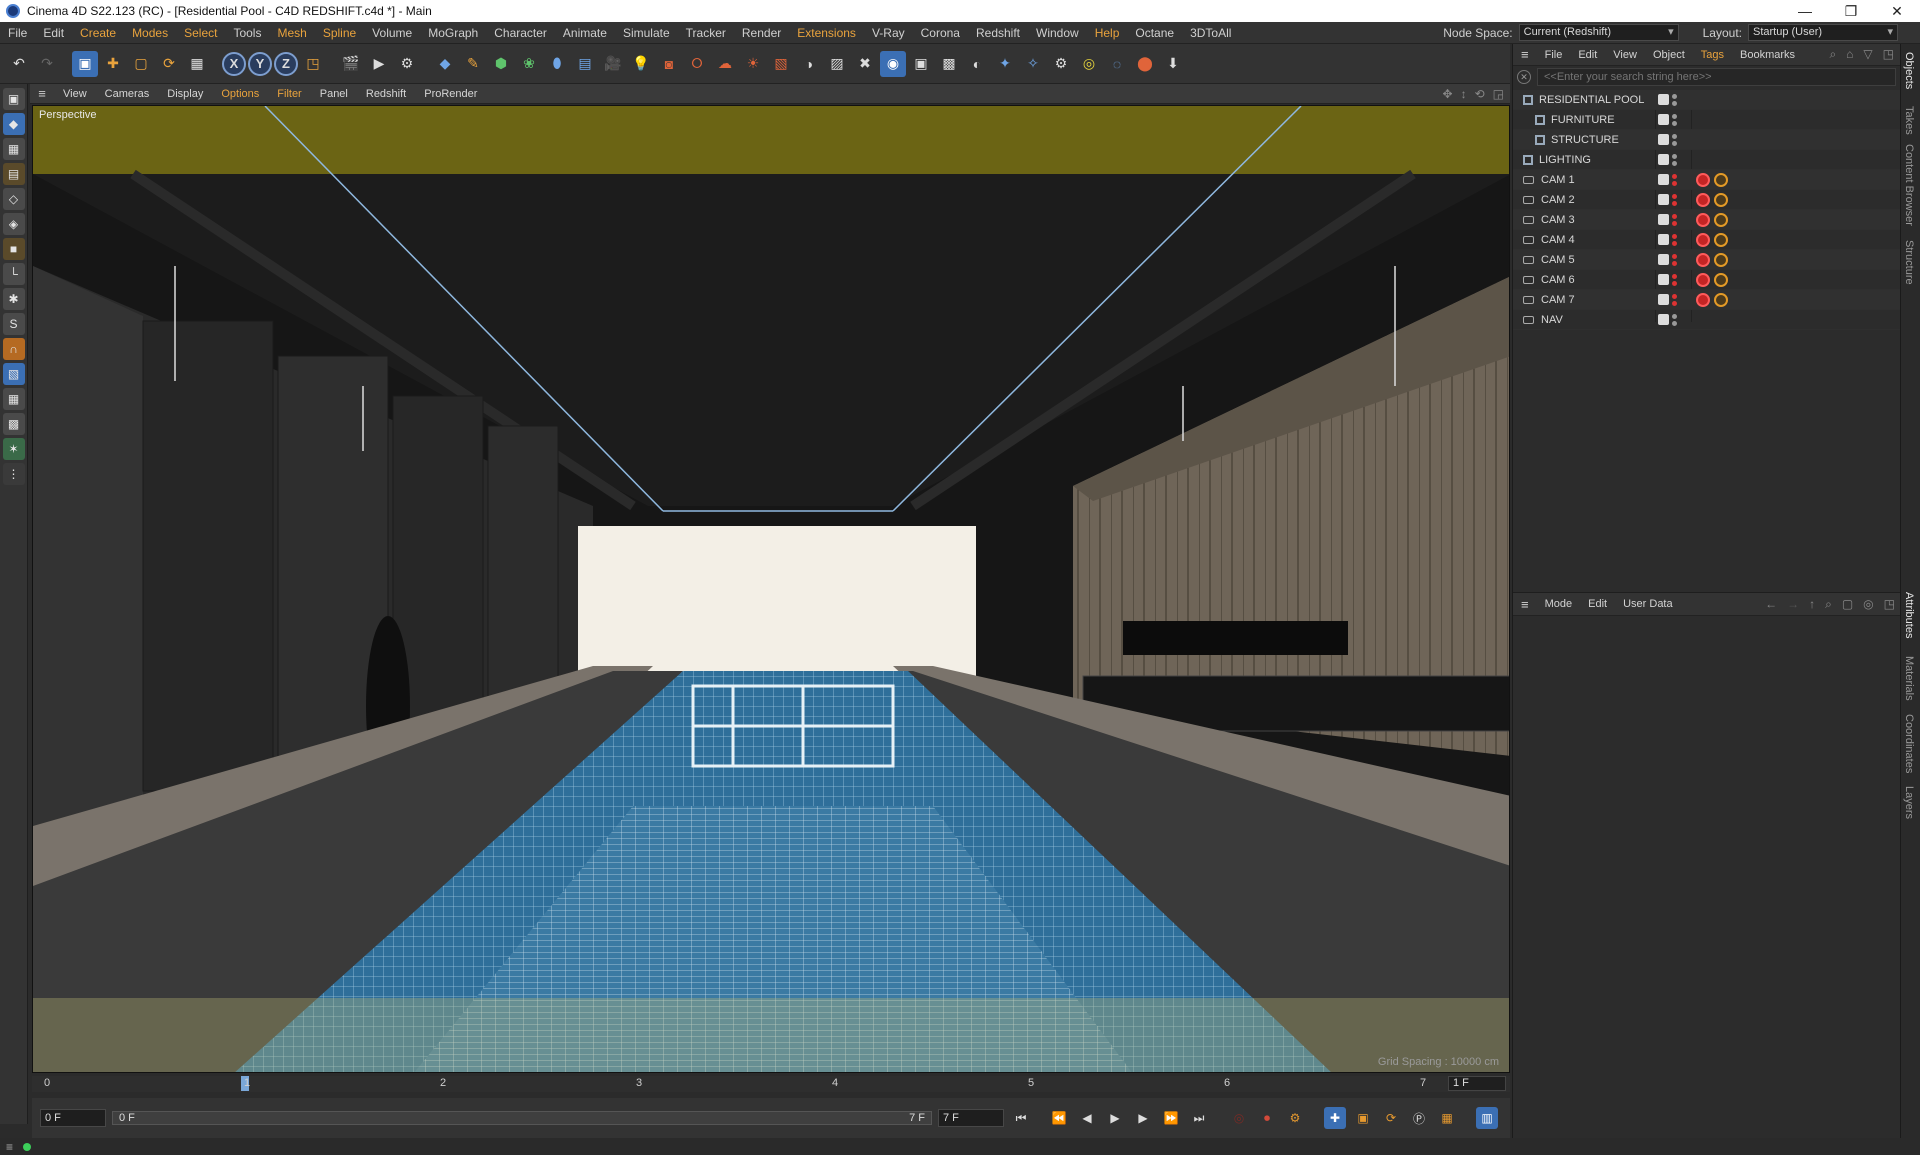  I want to click on new-window-icon: ◳, so click(1888, 54).